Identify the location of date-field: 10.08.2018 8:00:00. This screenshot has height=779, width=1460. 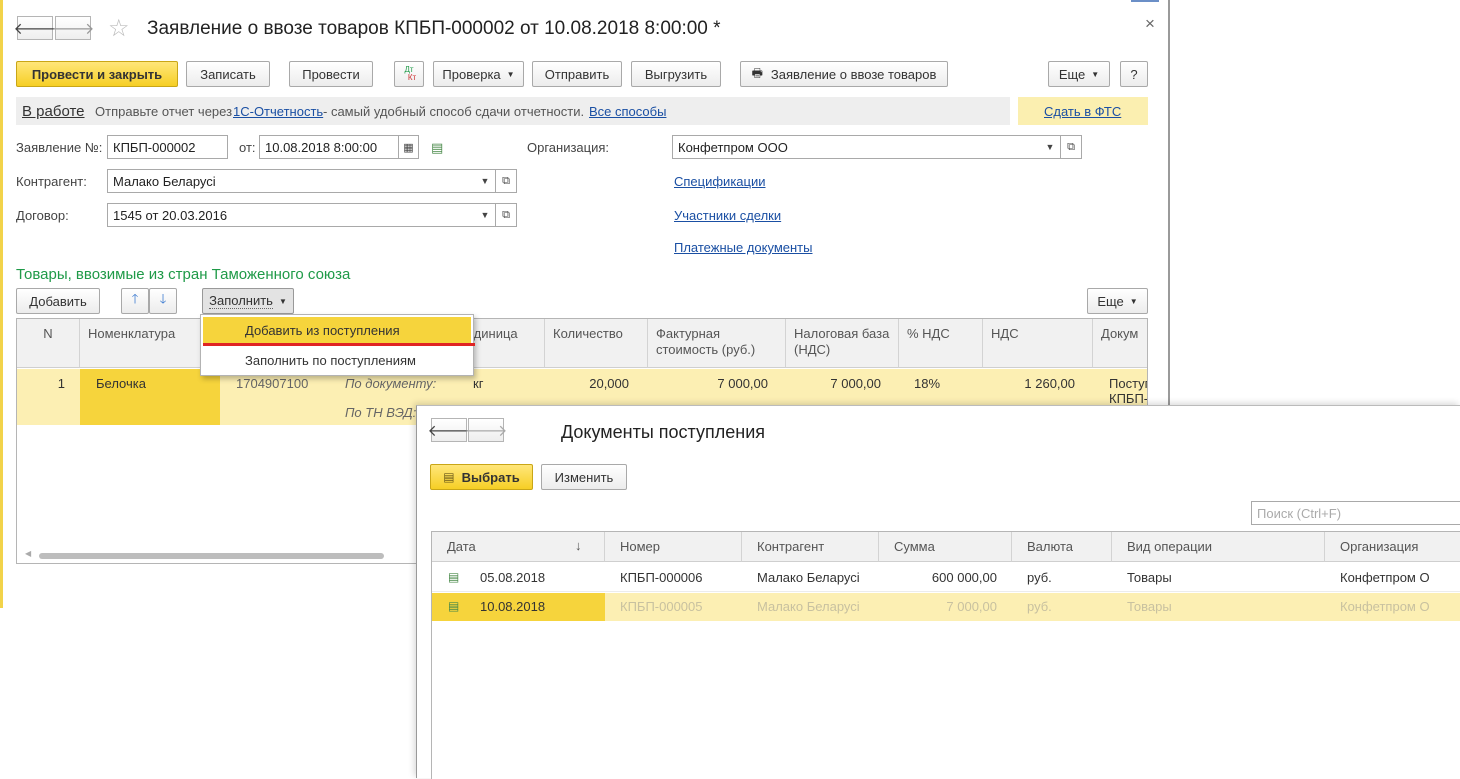
(329, 147).